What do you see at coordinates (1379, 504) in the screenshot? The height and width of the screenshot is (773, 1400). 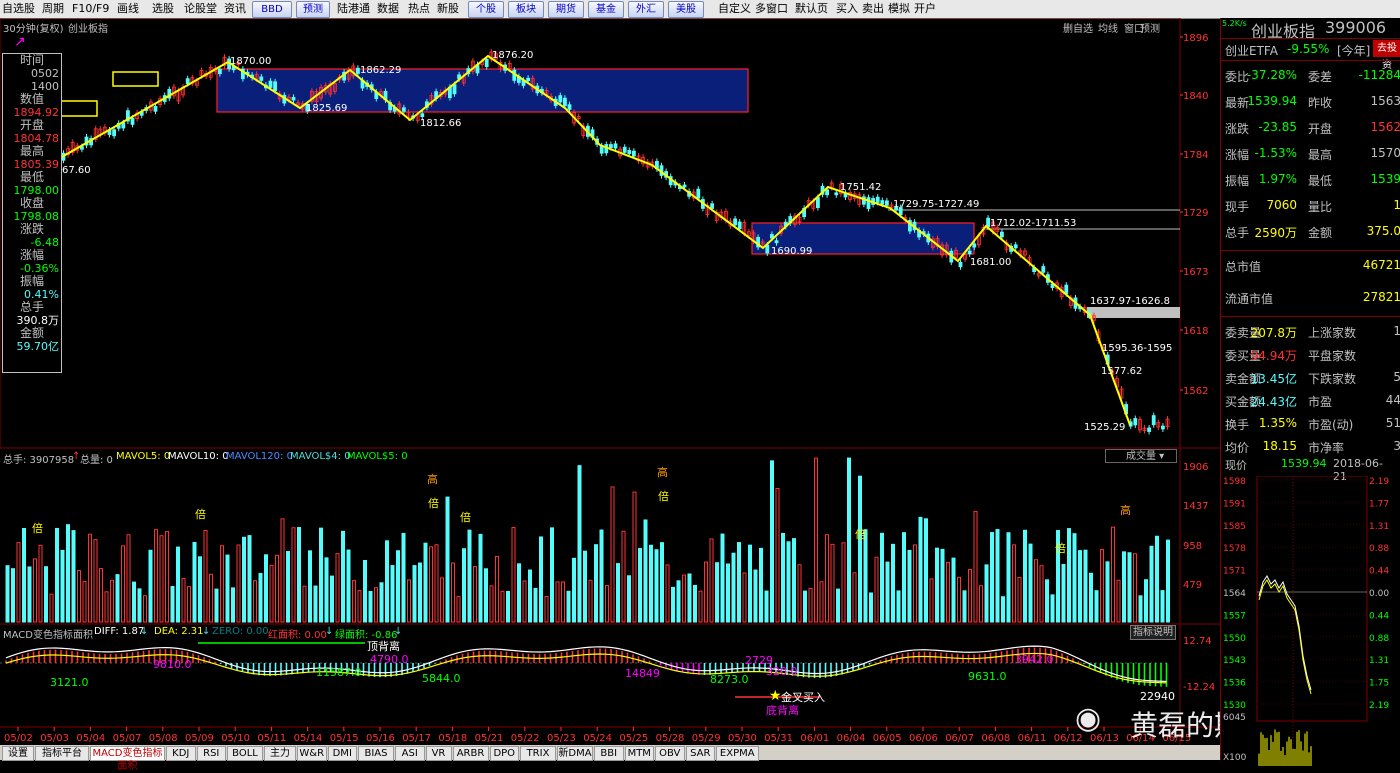 I see `mini-right-tick: 1.77` at bounding box center [1379, 504].